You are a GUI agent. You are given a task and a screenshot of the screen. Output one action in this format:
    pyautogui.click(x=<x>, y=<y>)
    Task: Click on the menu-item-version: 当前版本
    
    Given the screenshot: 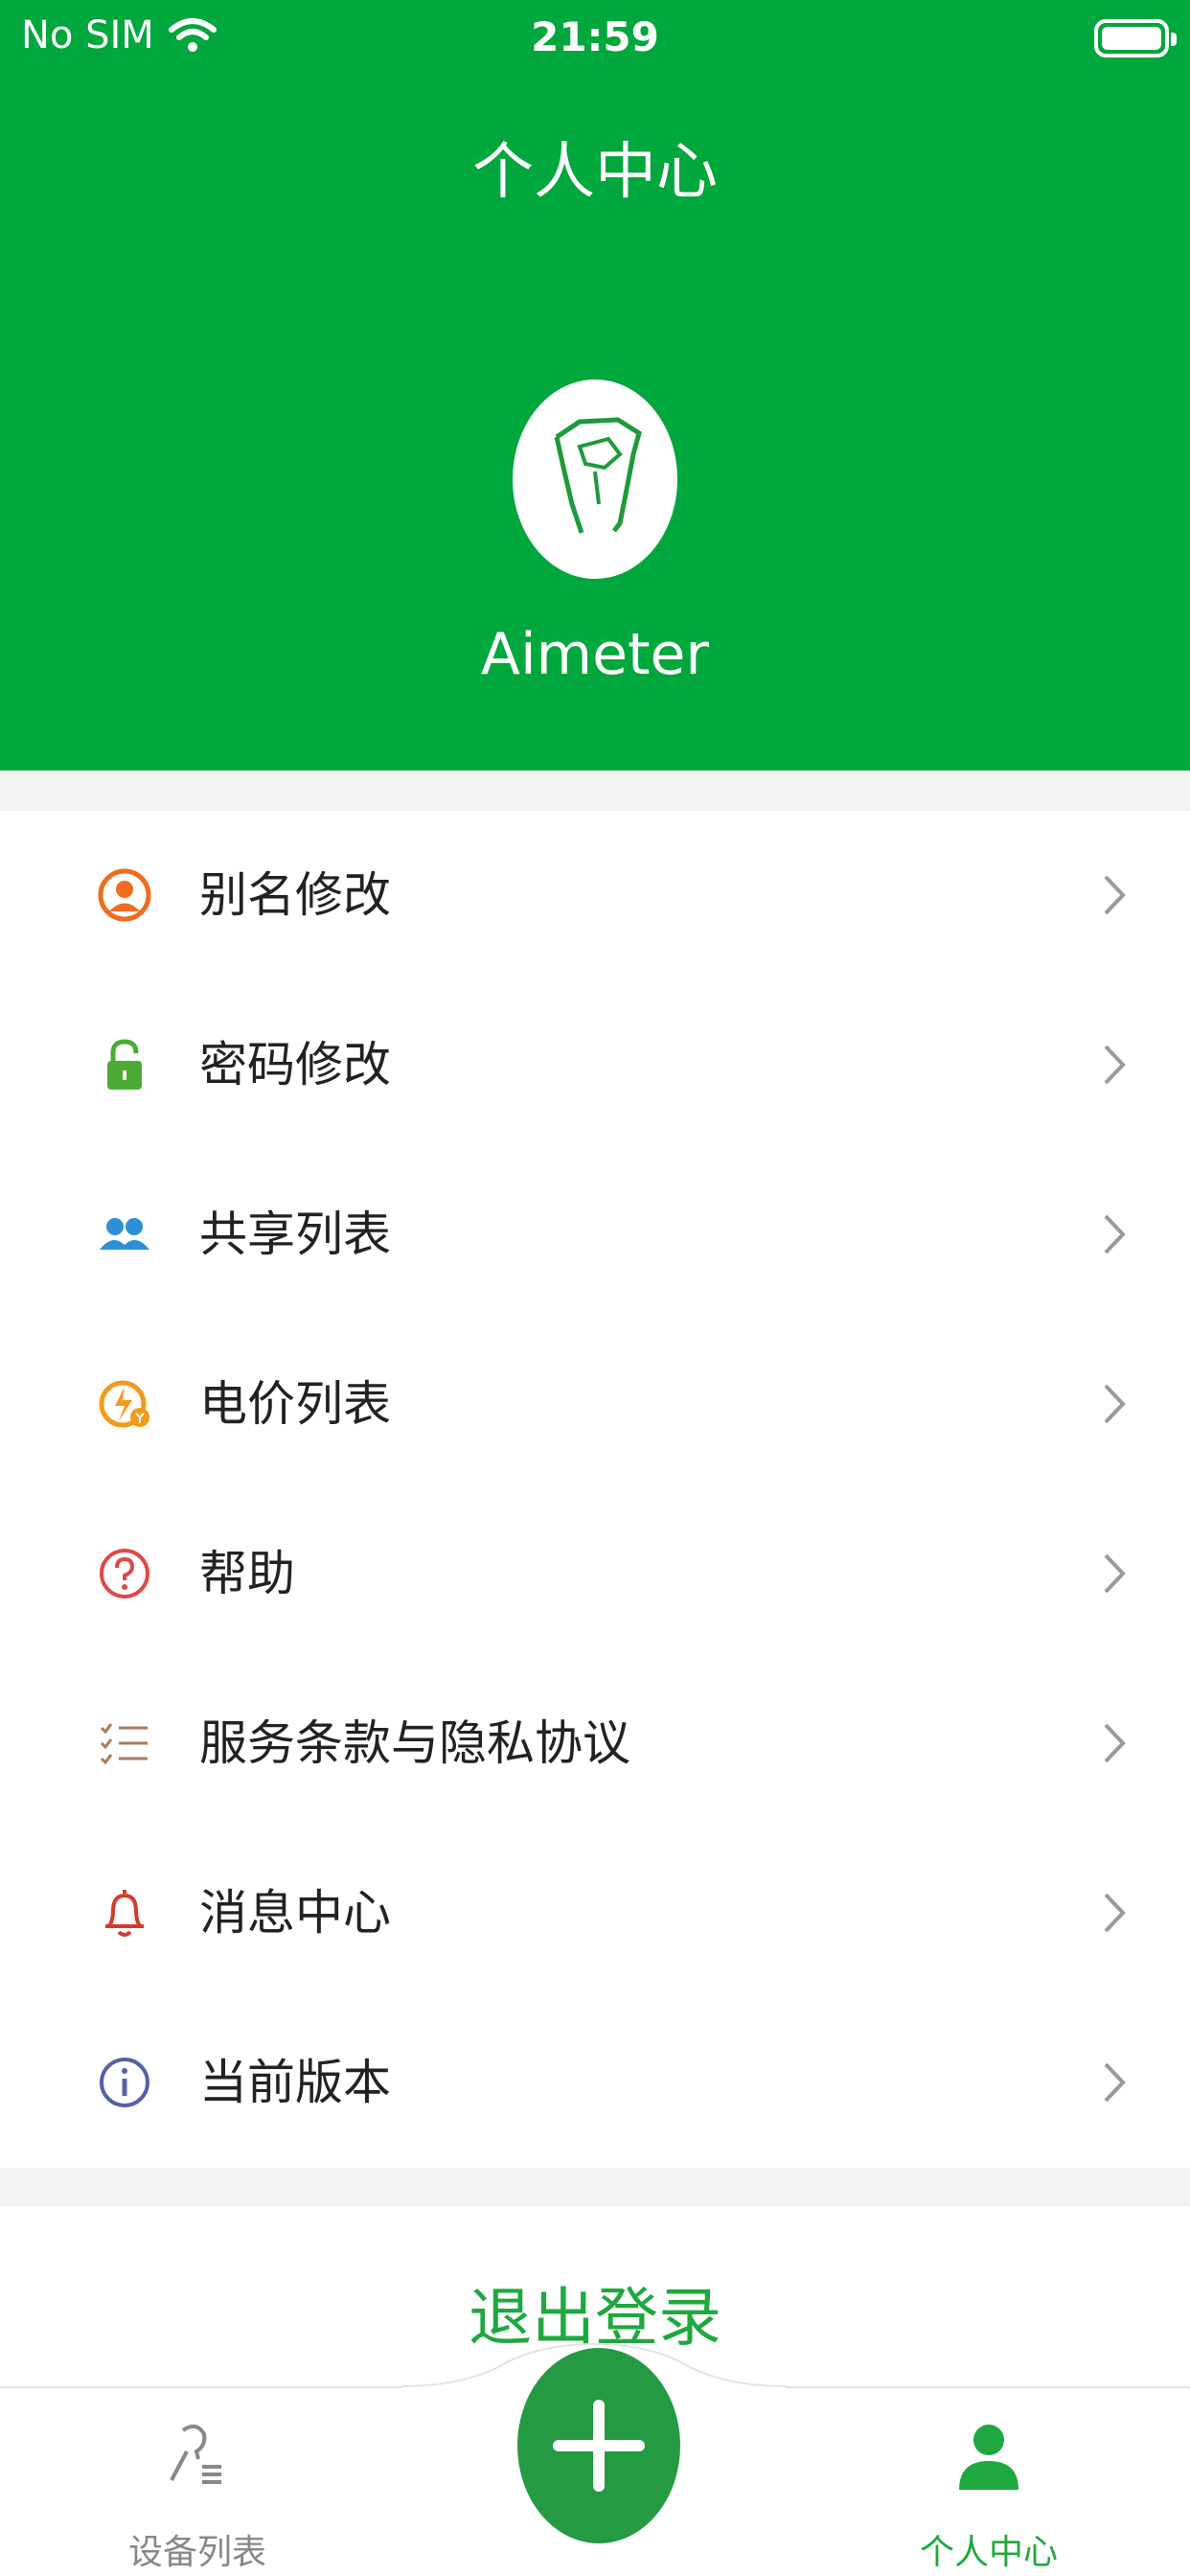 What is the action you would take?
    pyautogui.click(x=595, y=2083)
    